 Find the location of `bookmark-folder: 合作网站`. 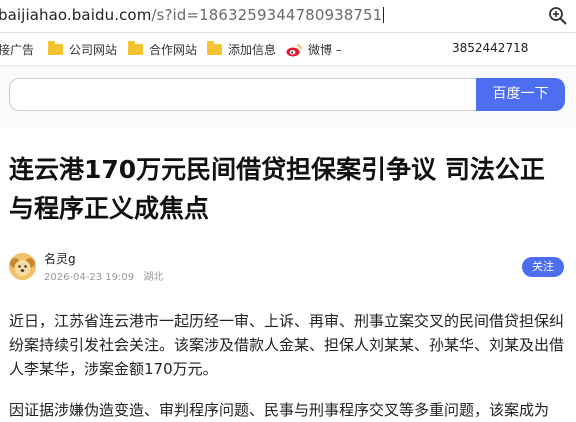

bookmark-folder: 合作网站 is located at coordinates (162, 49).